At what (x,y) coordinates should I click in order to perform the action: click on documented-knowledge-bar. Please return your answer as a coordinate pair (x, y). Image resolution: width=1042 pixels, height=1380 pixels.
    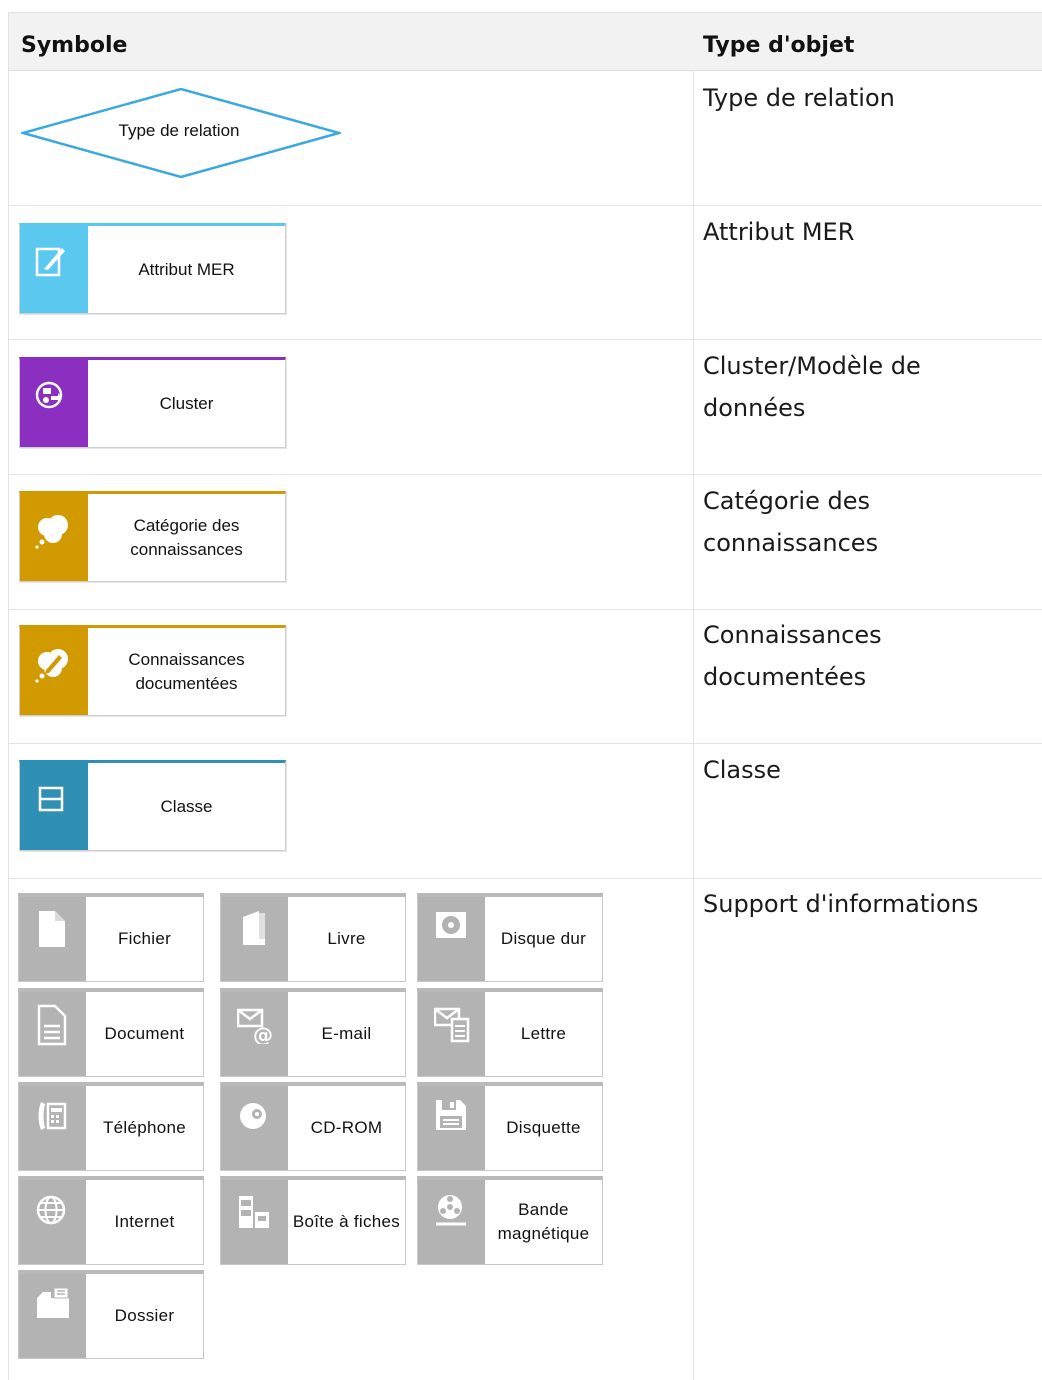
    Looking at the image, I should click on (54, 671).